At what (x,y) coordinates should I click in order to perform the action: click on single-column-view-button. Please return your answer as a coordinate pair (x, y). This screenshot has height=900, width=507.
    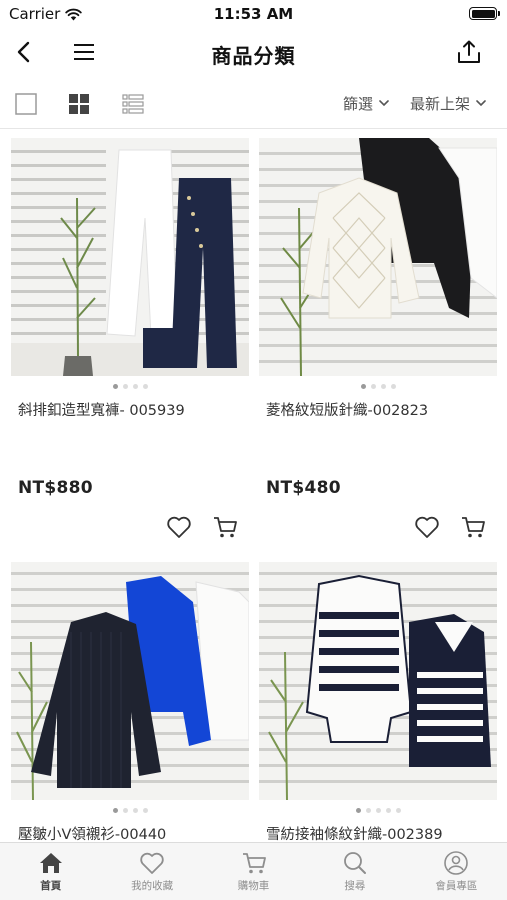
    Looking at the image, I should click on (26, 104).